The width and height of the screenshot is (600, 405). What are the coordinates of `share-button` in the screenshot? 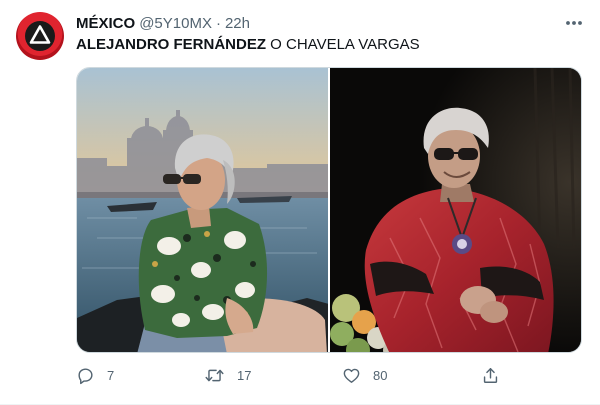 It's located at (490, 375).